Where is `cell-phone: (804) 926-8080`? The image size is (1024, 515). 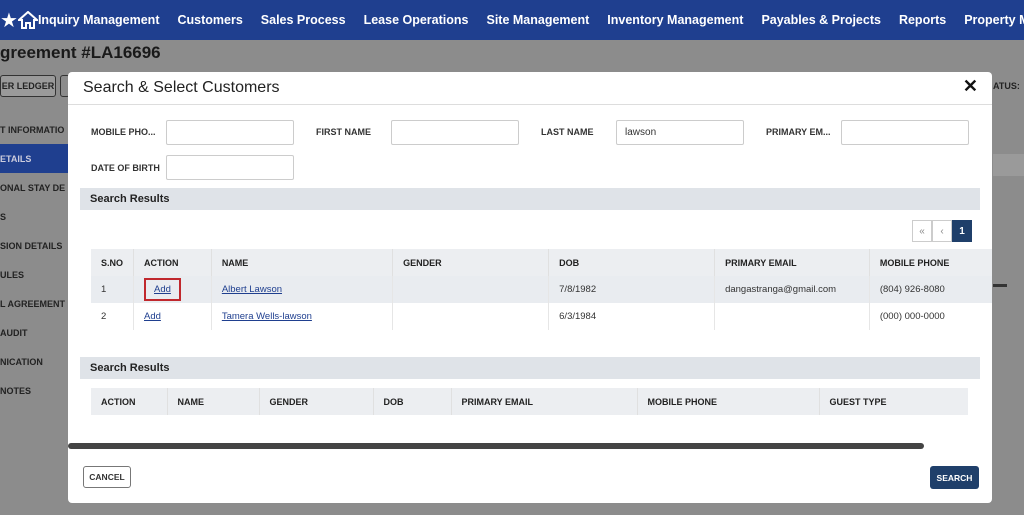 cell-phone: (804) 926-8080 is located at coordinates (930, 289).